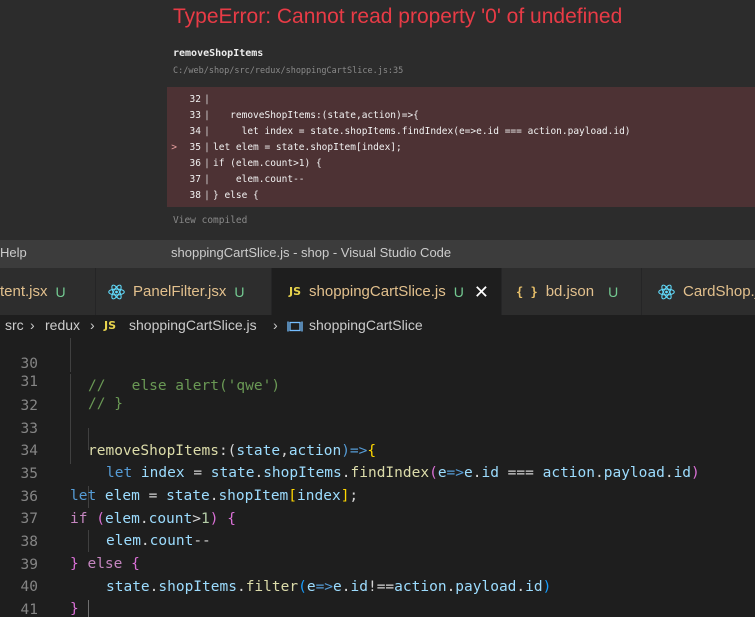  What do you see at coordinates (377, 427) in the screenshot?
I see `code-line-33: 33 removeShopItems:(state,action)=>{` at bounding box center [377, 427].